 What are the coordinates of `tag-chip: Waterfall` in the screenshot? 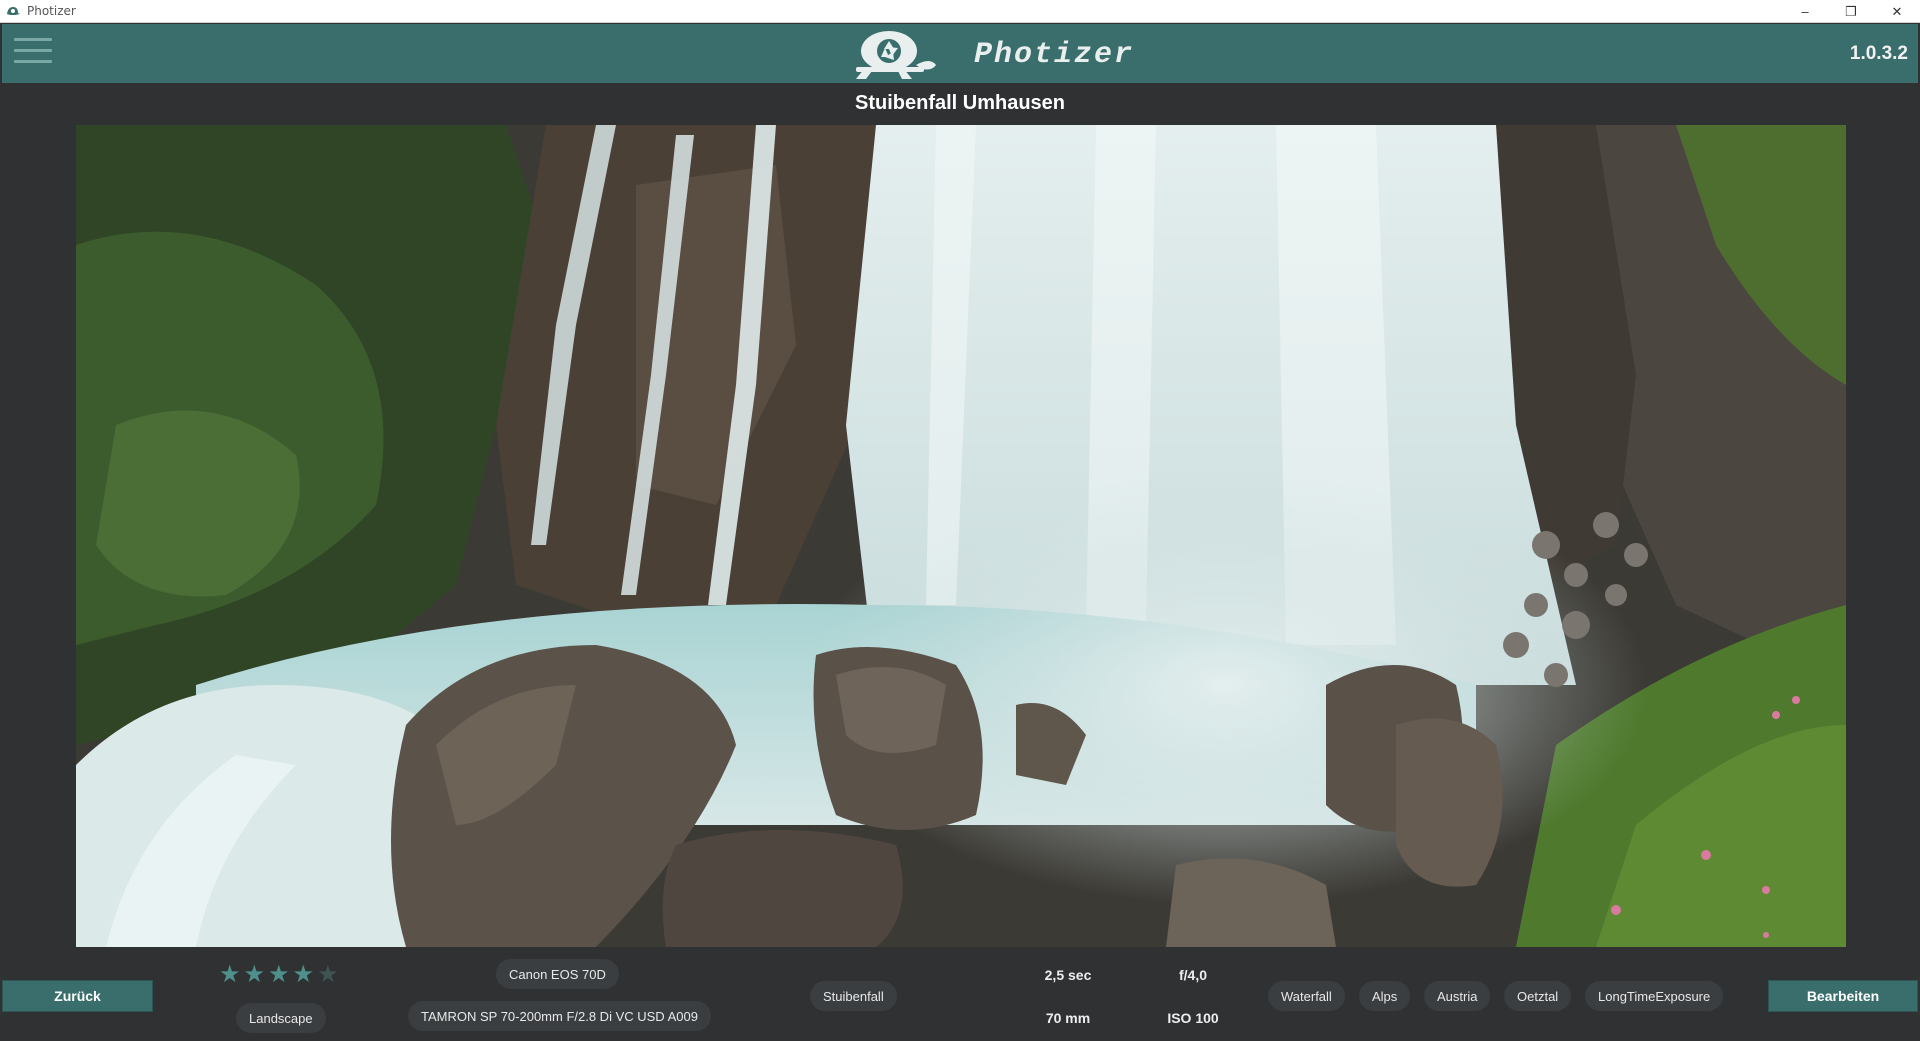 It's located at (1306, 996).